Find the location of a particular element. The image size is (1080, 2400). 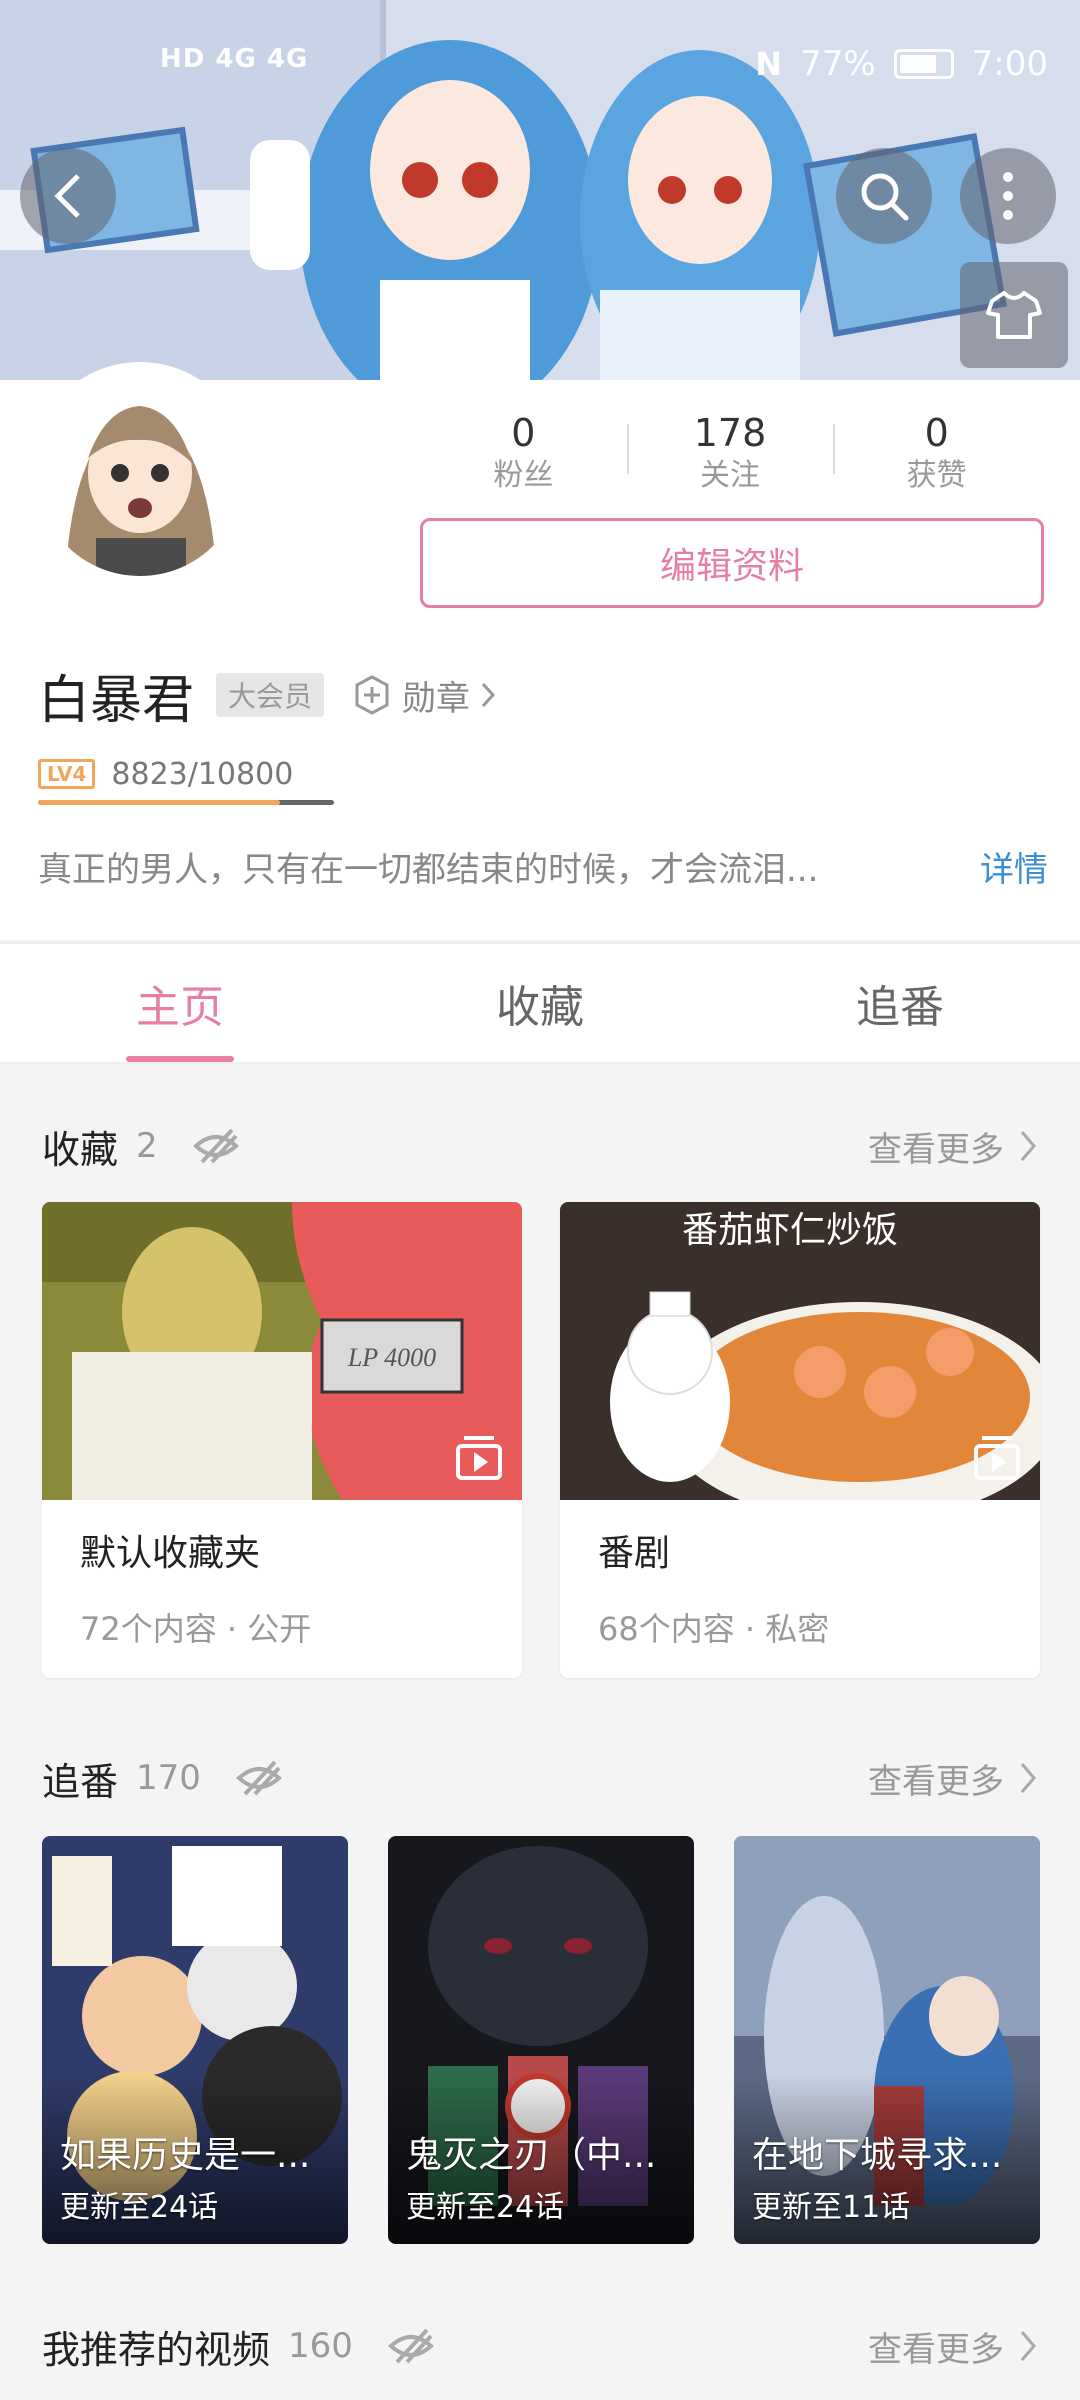

more-button is located at coordinates (1008, 196).